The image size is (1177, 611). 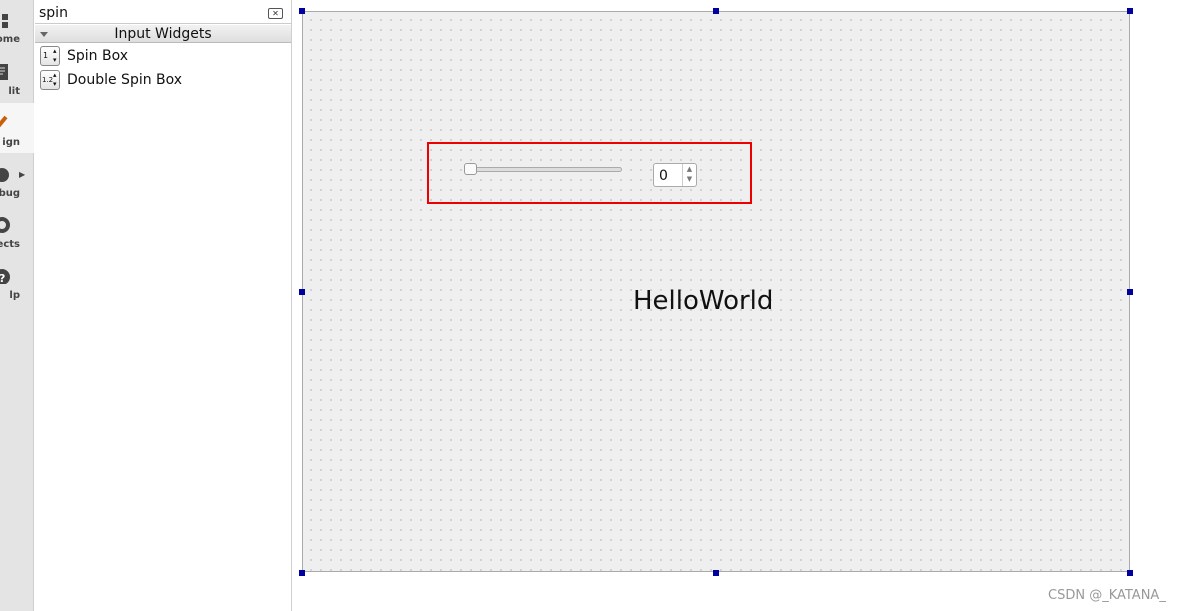 I want to click on wrench-icon, so click(x=5, y=225).